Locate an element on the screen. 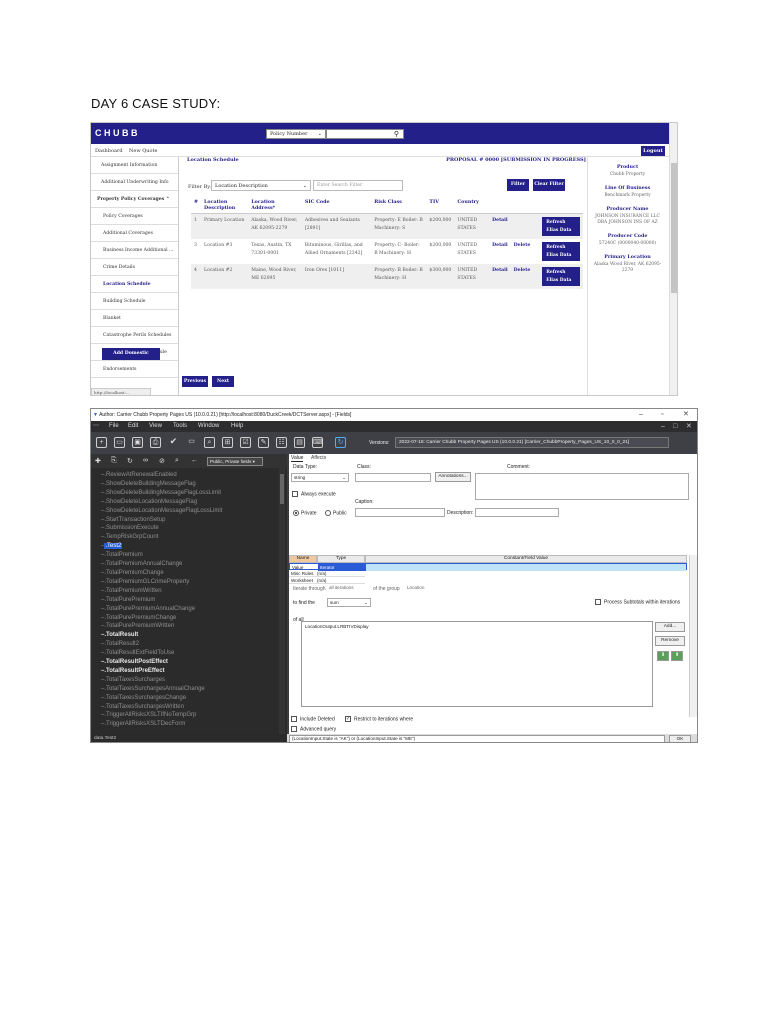 The height and width of the screenshot is (1024, 768). refresh-icon: ↻ is located at coordinates (130, 461).